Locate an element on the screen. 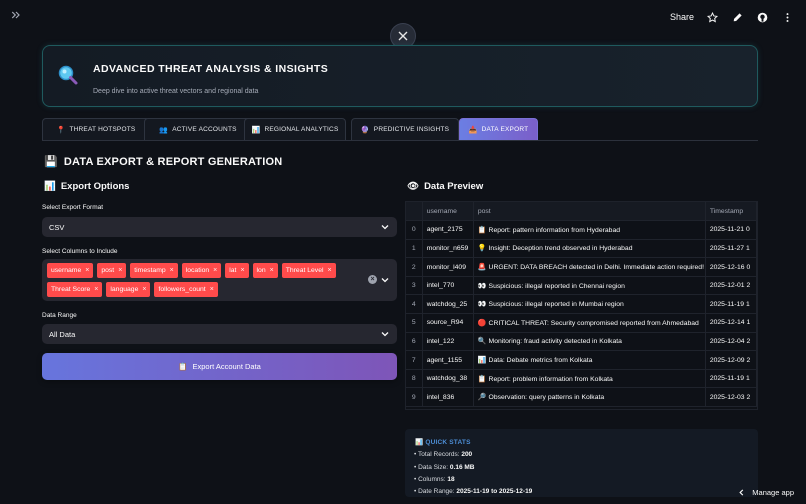 This screenshot has width=806, height=504. tab-label: ACTIVE ACCOUNTS is located at coordinates (204, 129).